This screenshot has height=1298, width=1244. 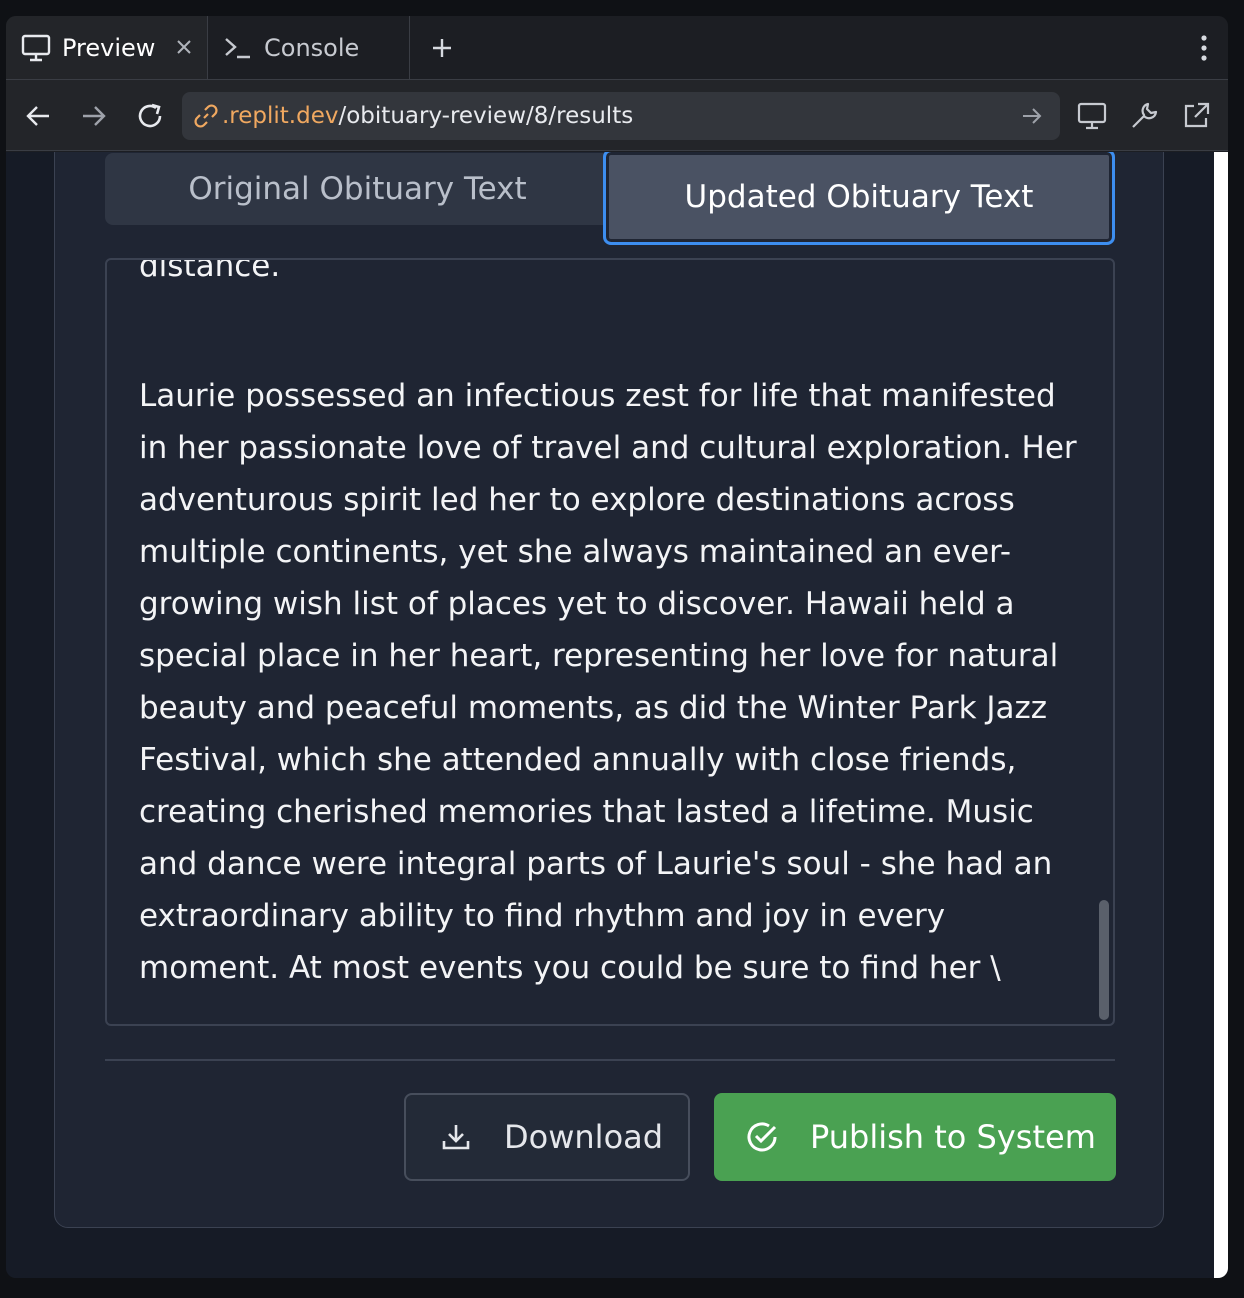 I want to click on back-button, so click(x=38, y=116).